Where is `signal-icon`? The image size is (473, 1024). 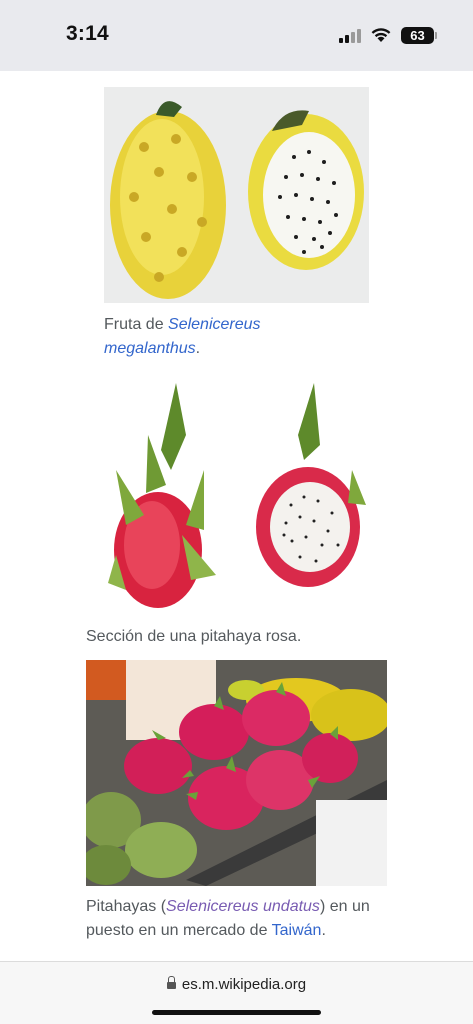 signal-icon is located at coordinates (351, 36).